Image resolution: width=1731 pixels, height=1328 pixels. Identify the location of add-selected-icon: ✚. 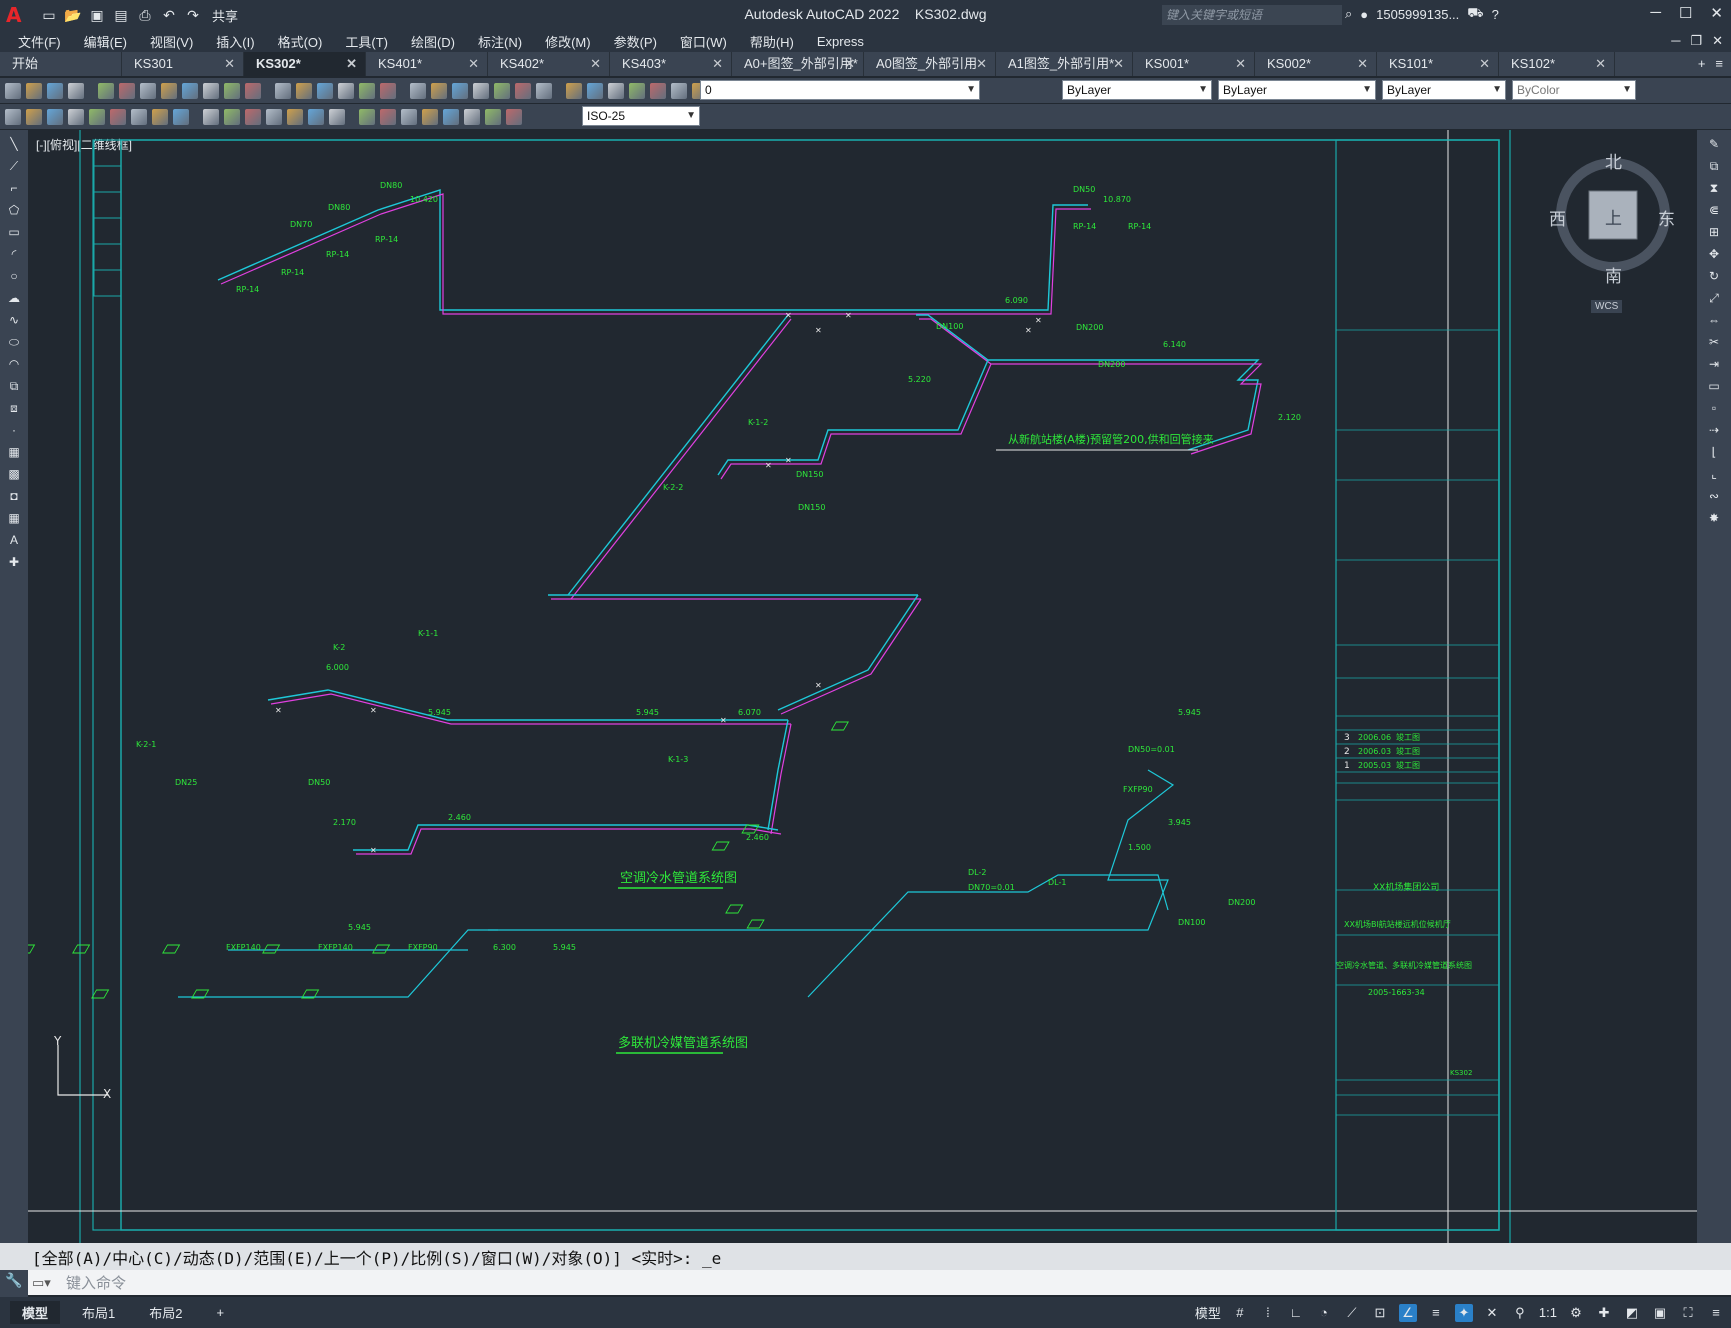
(14, 562).